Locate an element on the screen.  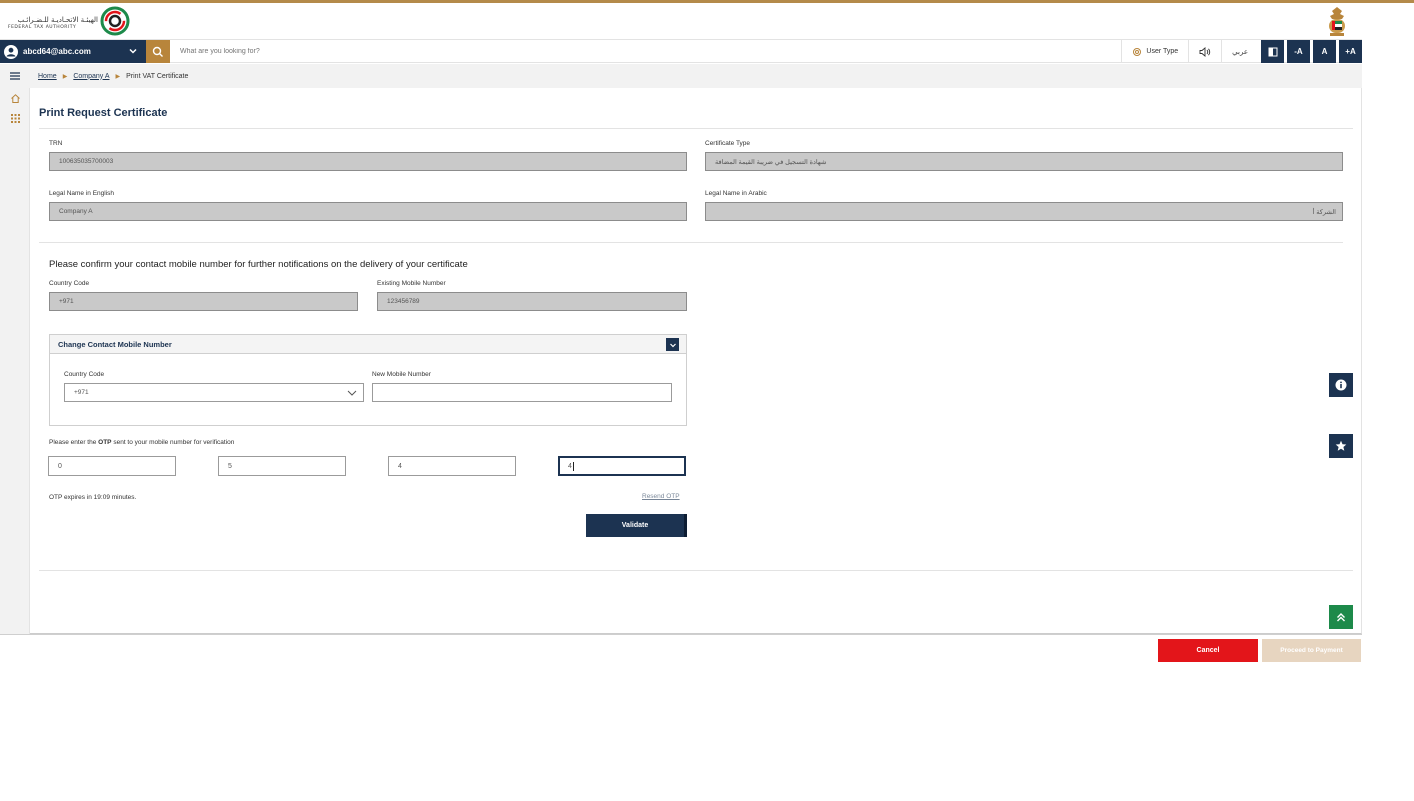
info-icon is located at coordinates (1341, 385).